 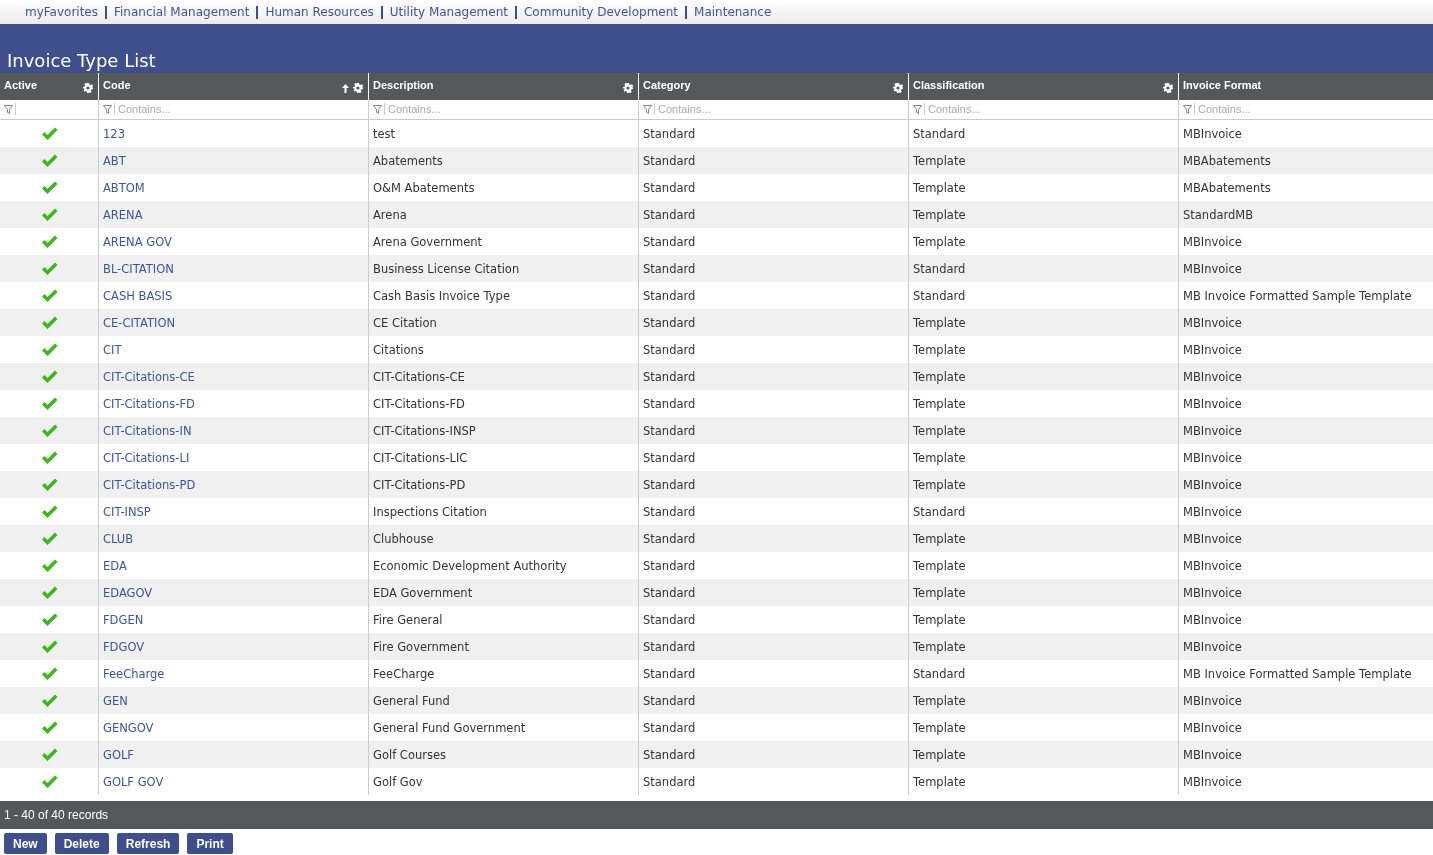 What do you see at coordinates (1043, 86) in the screenshot?
I see `column-header: Classification` at bounding box center [1043, 86].